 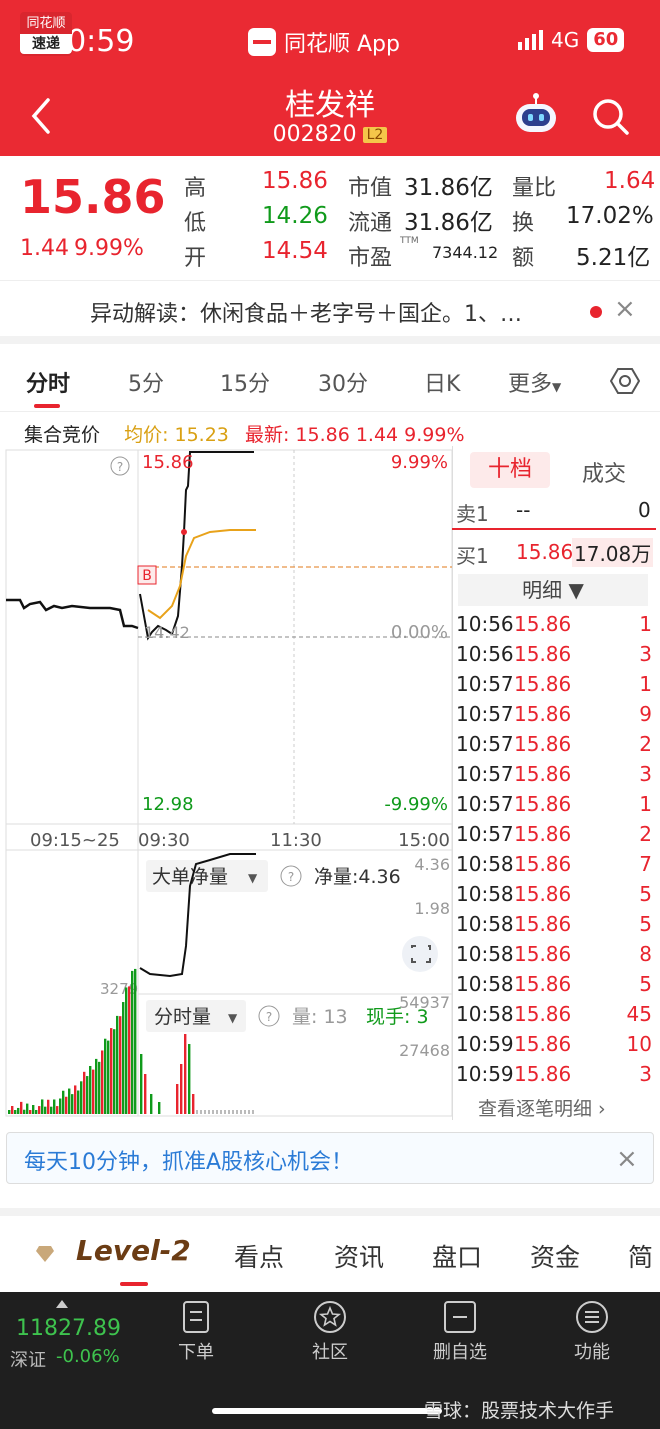 What do you see at coordinates (592, 1332) in the screenshot?
I see `nav-functions: 功能` at bounding box center [592, 1332].